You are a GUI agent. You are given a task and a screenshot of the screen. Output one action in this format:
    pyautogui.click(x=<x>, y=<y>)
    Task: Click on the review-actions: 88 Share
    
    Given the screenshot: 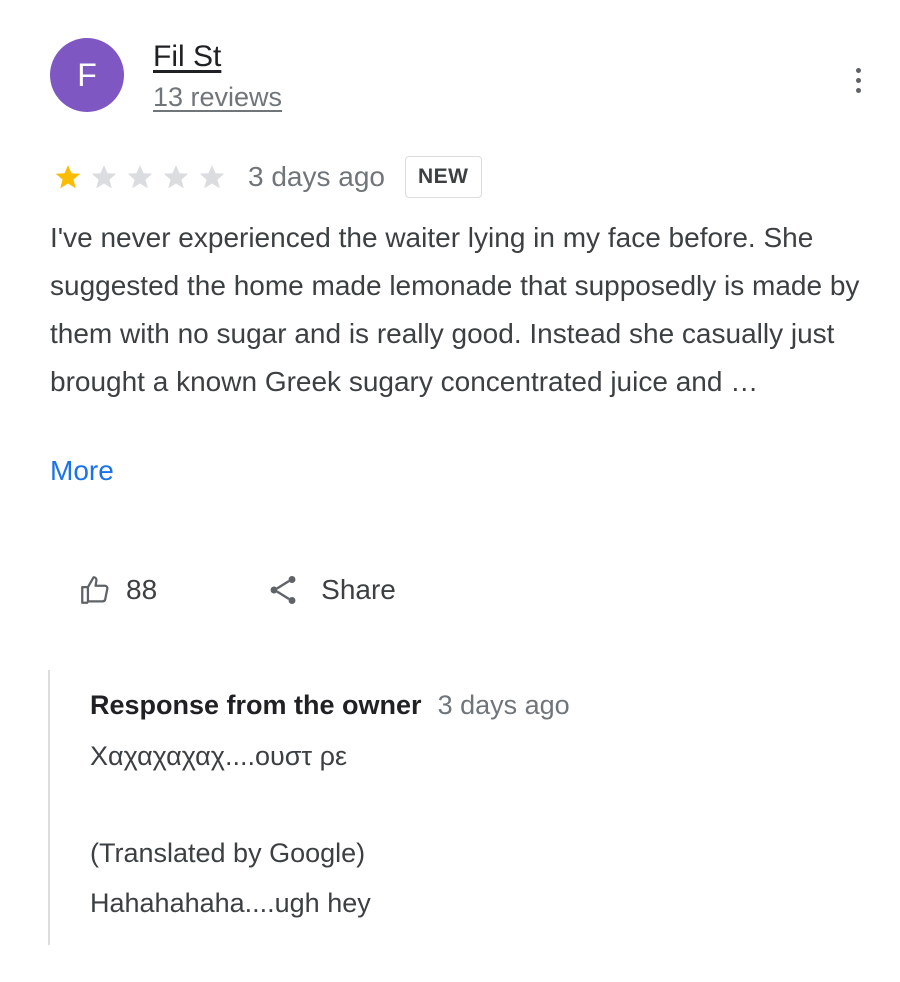 What is the action you would take?
    pyautogui.click(x=237, y=590)
    